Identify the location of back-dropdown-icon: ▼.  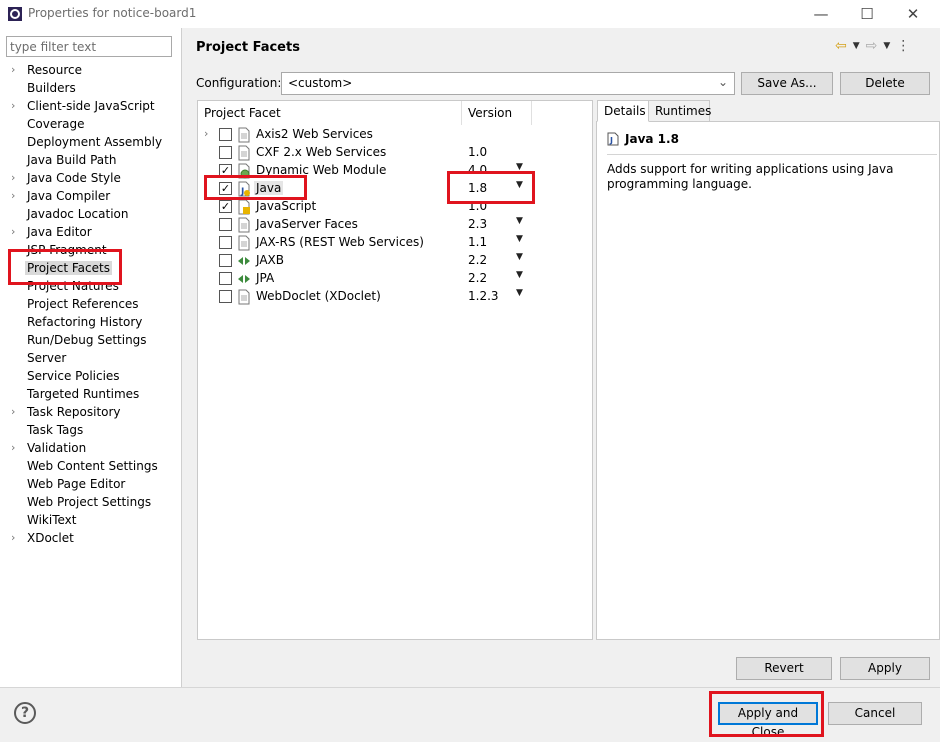
(856, 46).